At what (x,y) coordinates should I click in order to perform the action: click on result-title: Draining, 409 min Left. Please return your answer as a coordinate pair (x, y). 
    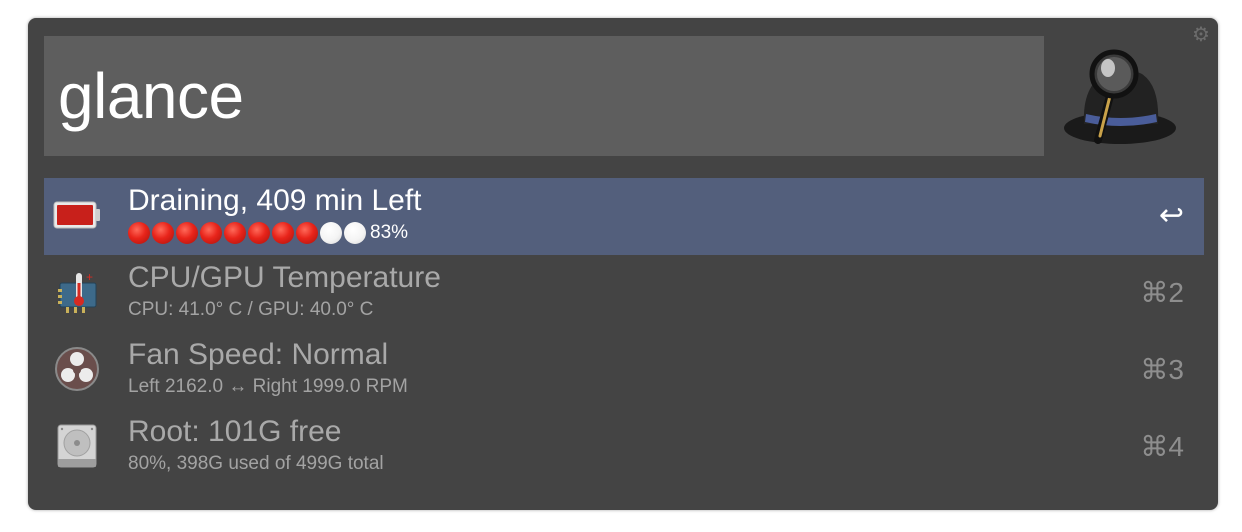
    Looking at the image, I should click on (275, 200).